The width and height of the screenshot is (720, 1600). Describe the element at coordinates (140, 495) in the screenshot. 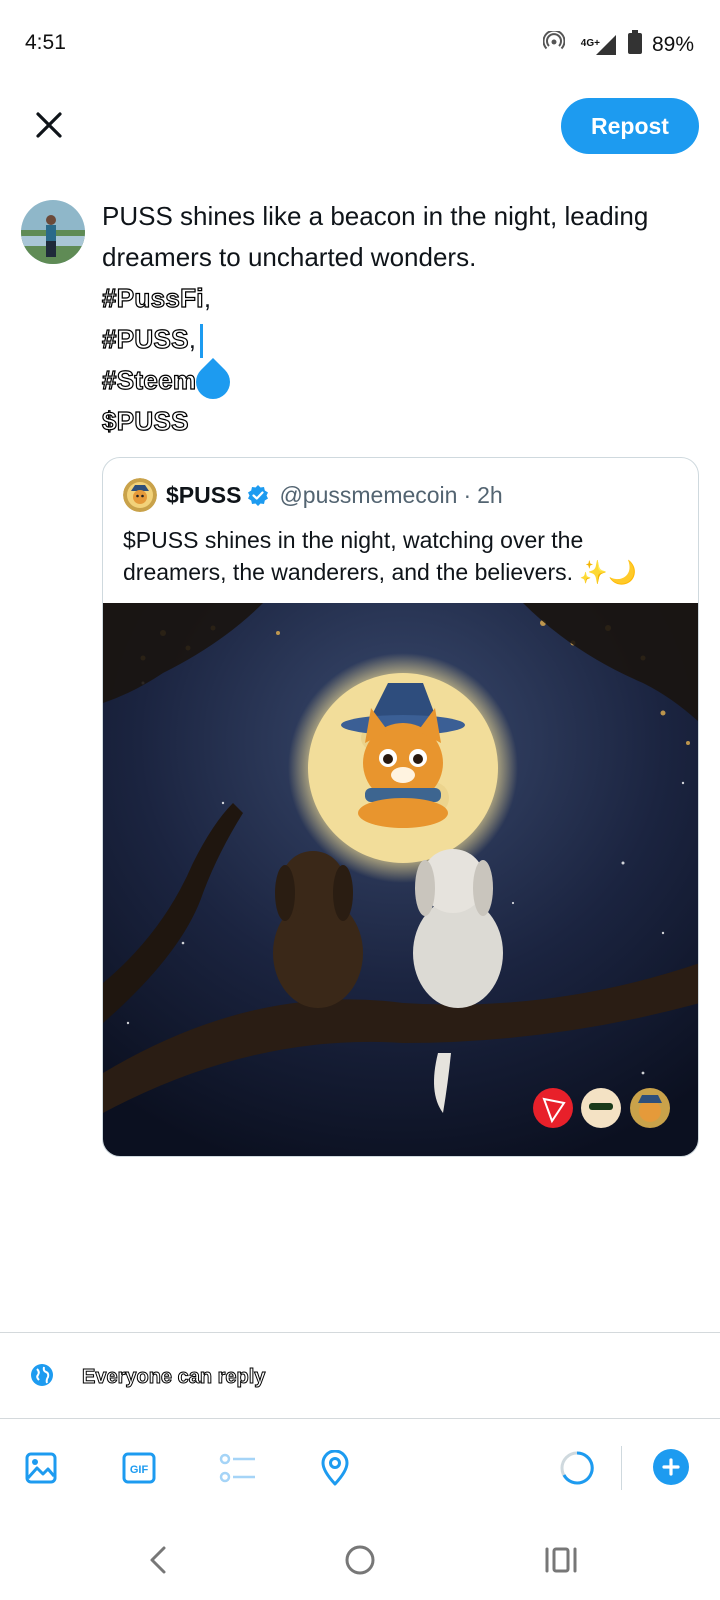

I see `quoted-avatar` at that location.